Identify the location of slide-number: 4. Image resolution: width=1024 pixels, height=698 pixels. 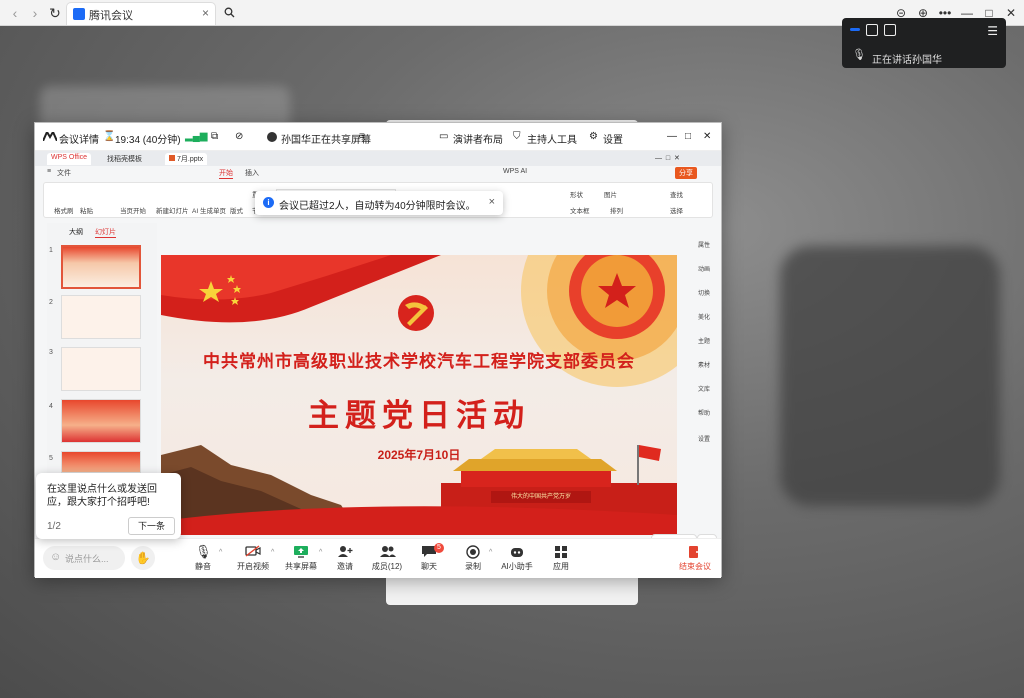
(51, 406).